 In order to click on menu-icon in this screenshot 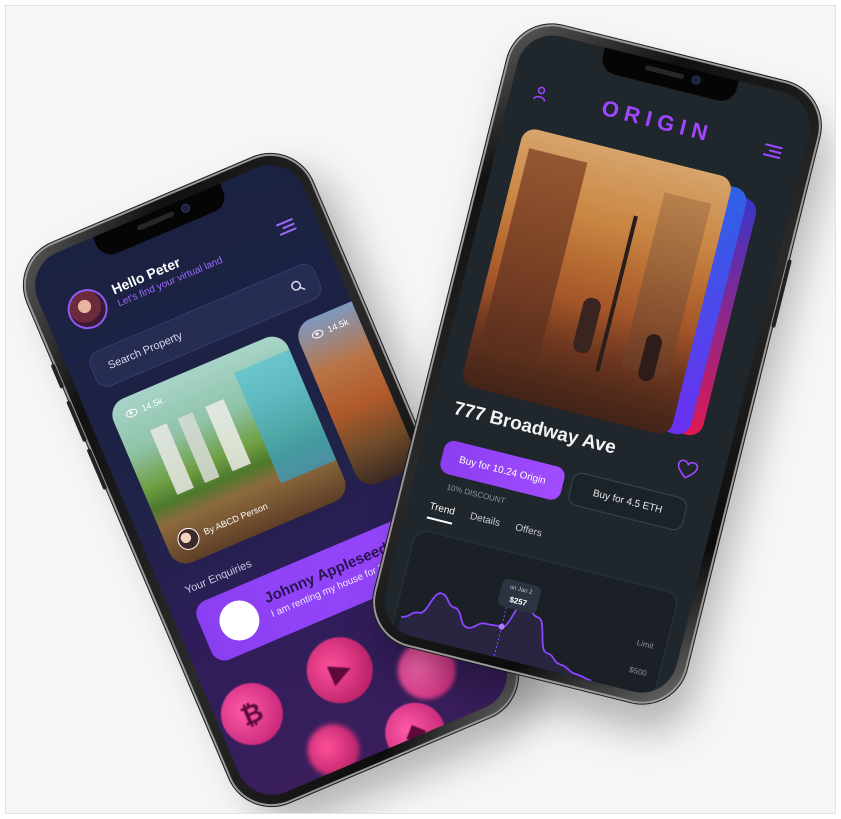, I will do `click(286, 226)`.